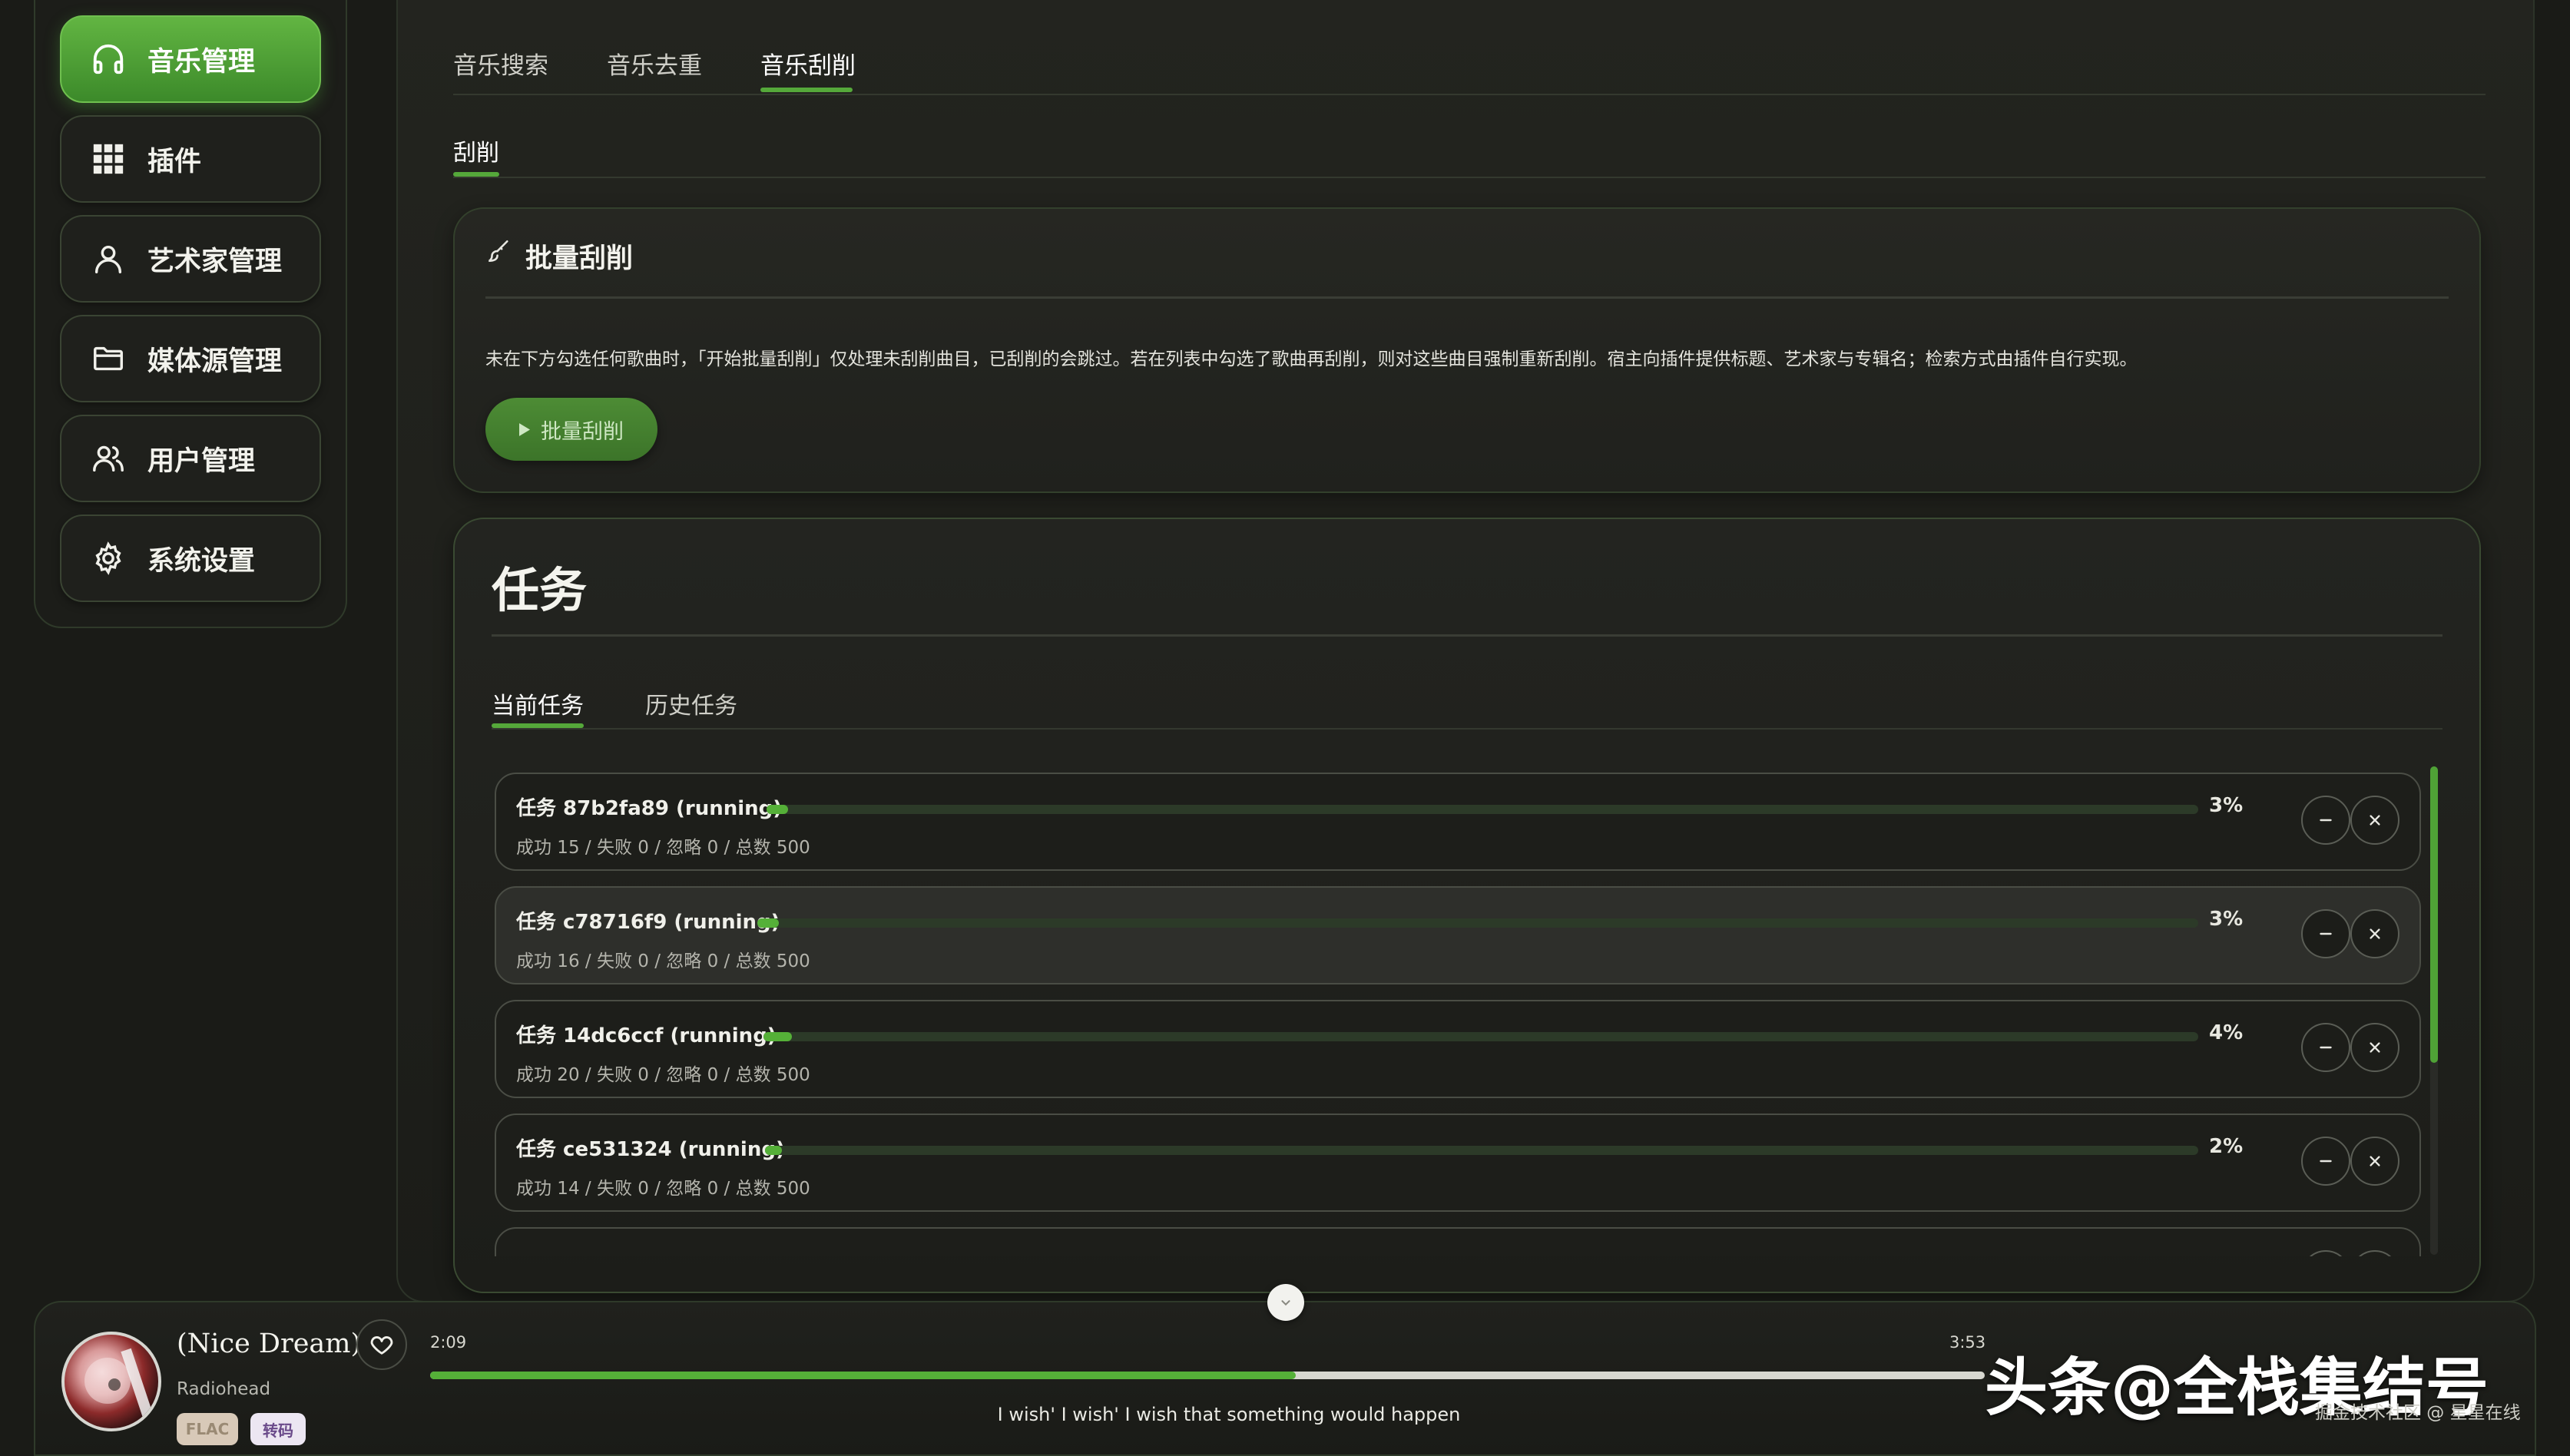 This screenshot has height=1456, width=2570. I want to click on sidebar-item-artists: 艺术家管理, so click(190, 259).